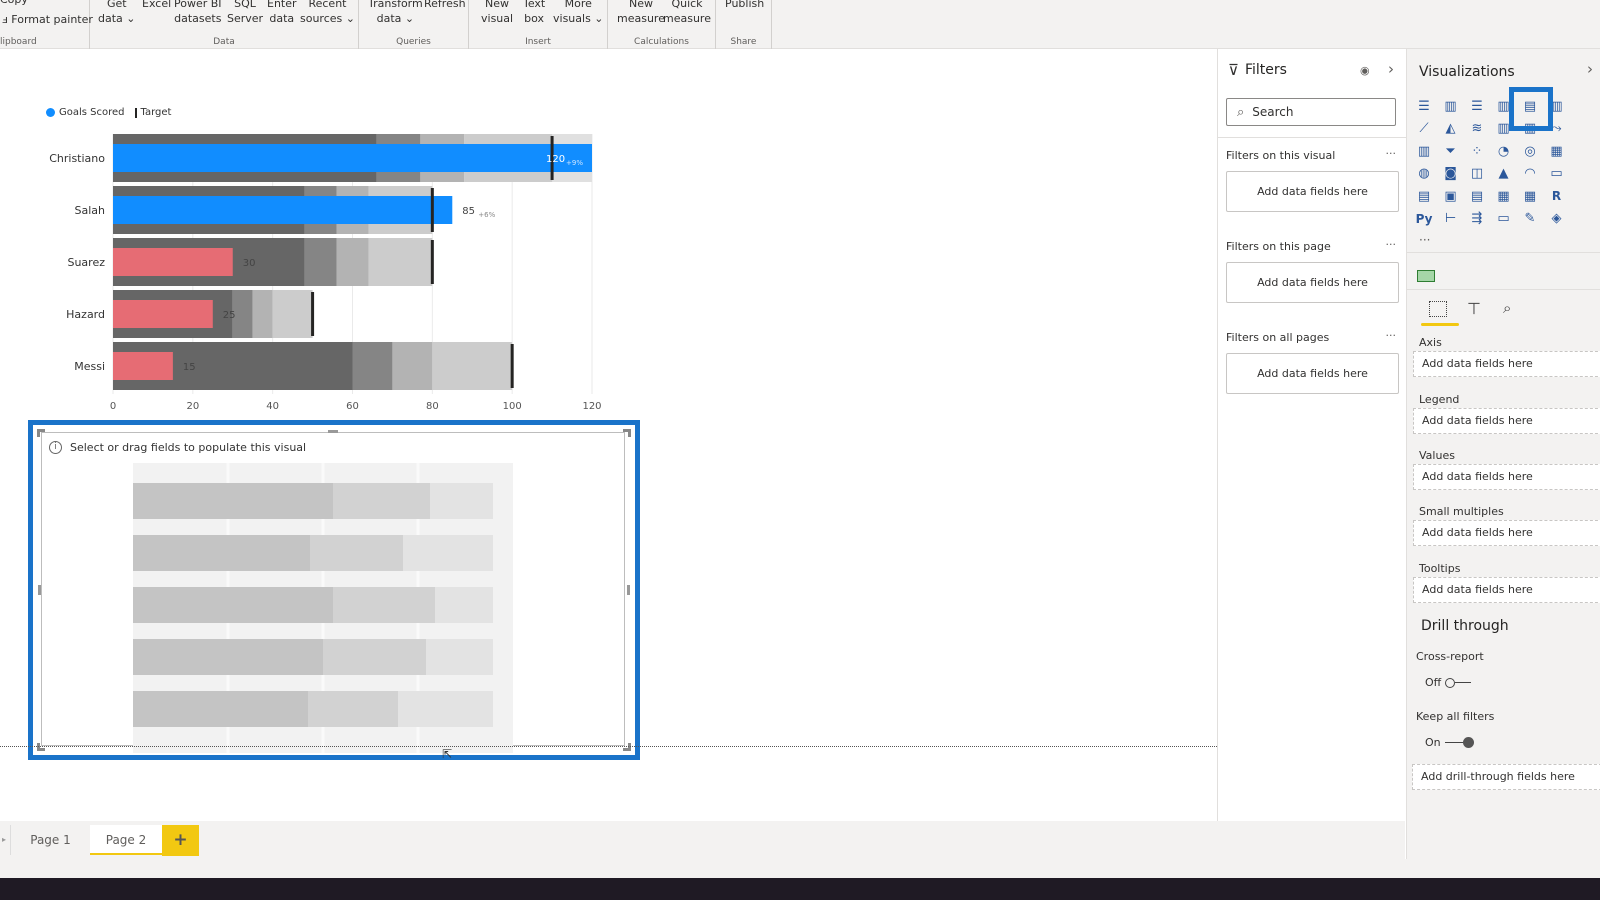 The height and width of the screenshot is (900, 1600). What do you see at coordinates (1530, 151) in the screenshot?
I see `donut-icon: ◎` at bounding box center [1530, 151].